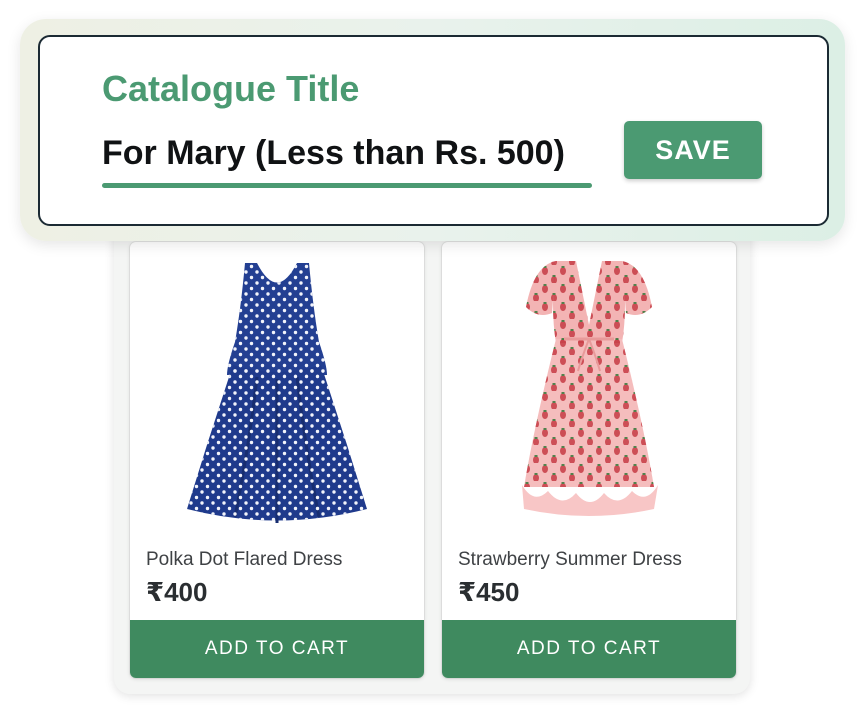 The width and height of the screenshot is (864, 711). What do you see at coordinates (244, 559) in the screenshot?
I see `product-name: Polka Dot Flared Dress` at bounding box center [244, 559].